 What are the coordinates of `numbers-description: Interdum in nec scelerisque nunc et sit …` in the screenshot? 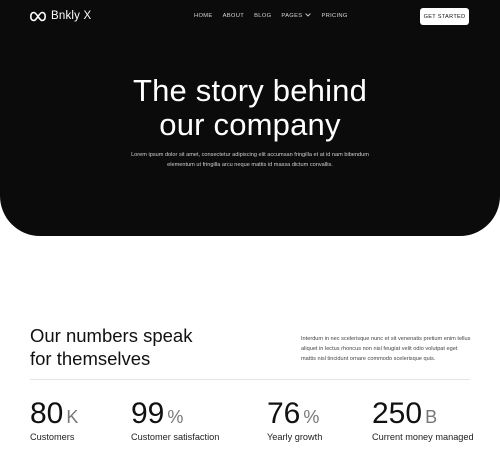 It's located at (386, 349).